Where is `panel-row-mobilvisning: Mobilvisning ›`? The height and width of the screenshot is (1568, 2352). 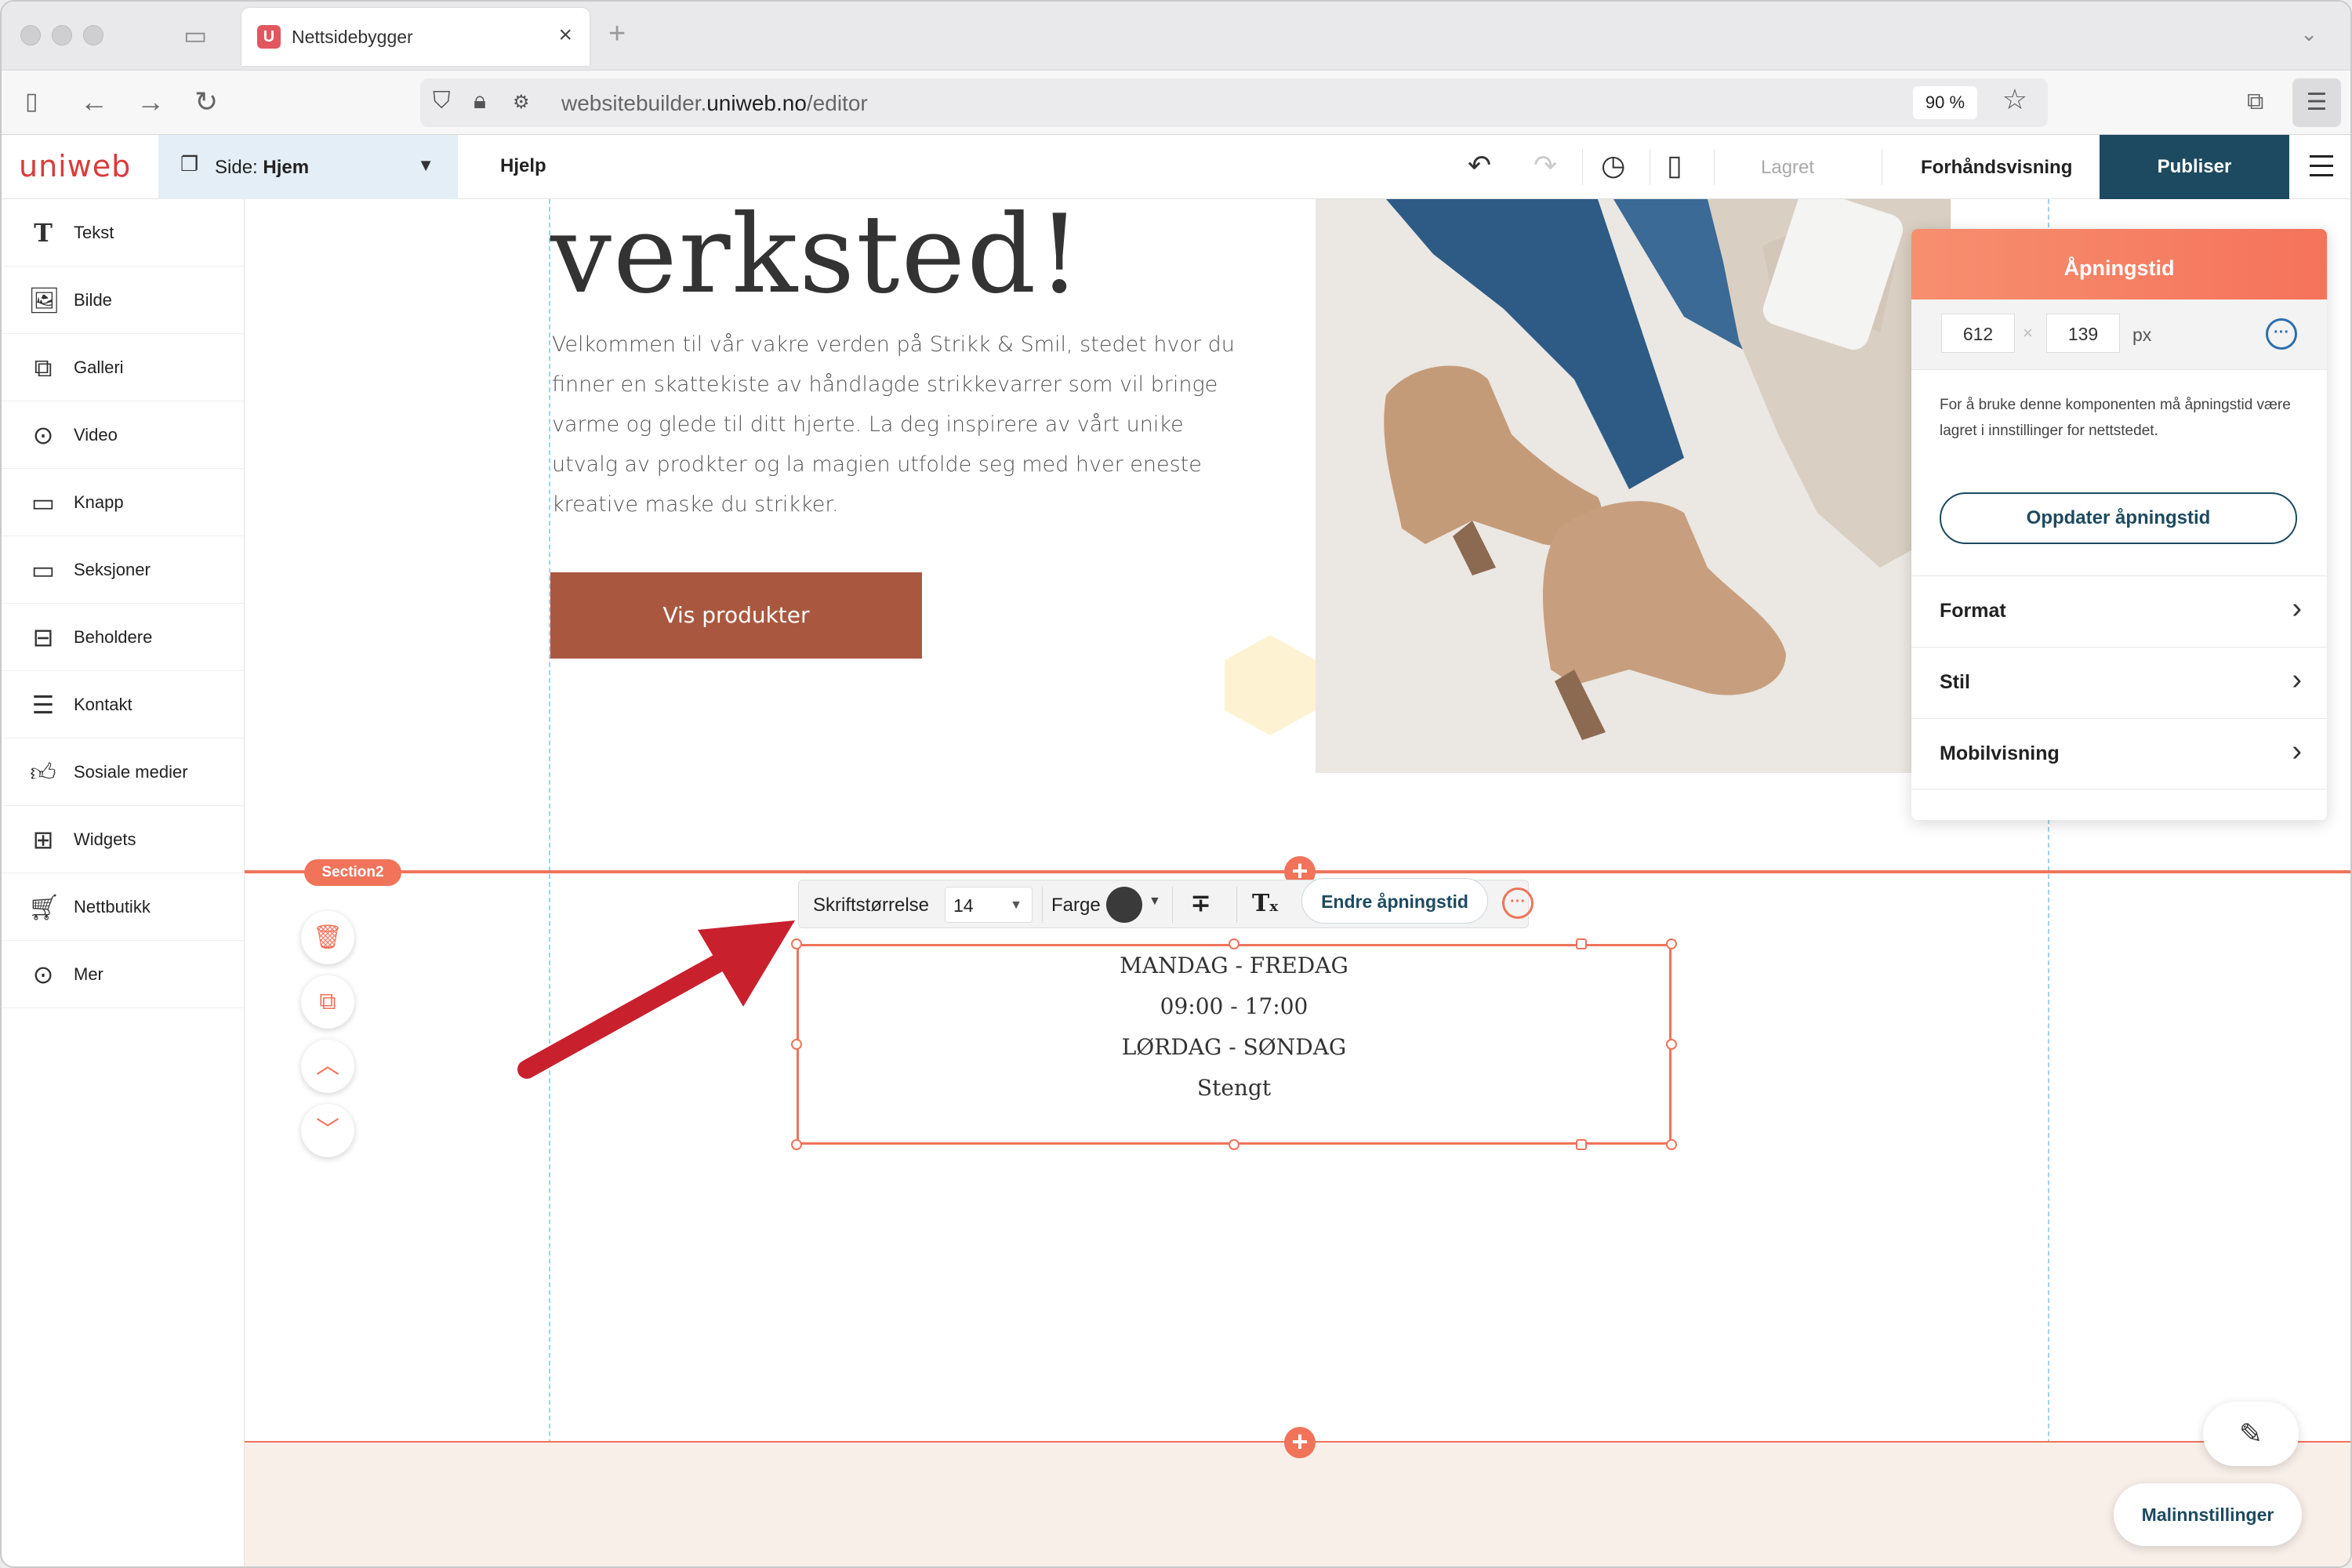 panel-row-mobilvisning: Mobilvisning › is located at coordinates (2119, 753).